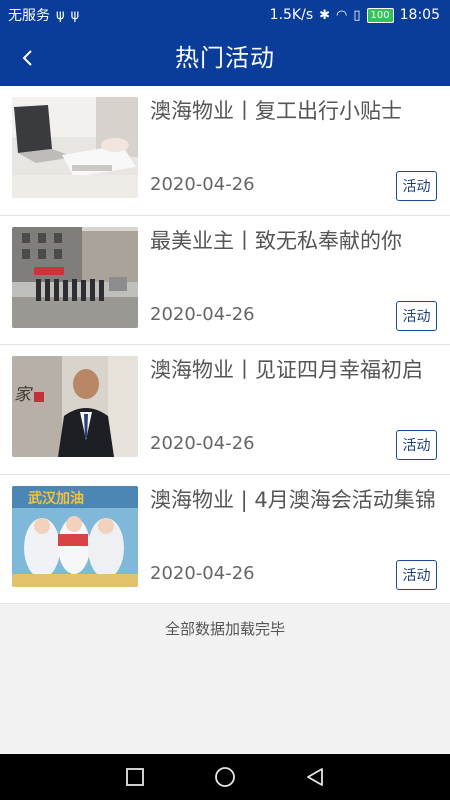 This screenshot has height=800, width=450. I want to click on status-right: 1.5K/s ✱ ◠ ▯ 100 18:05, so click(355, 15).